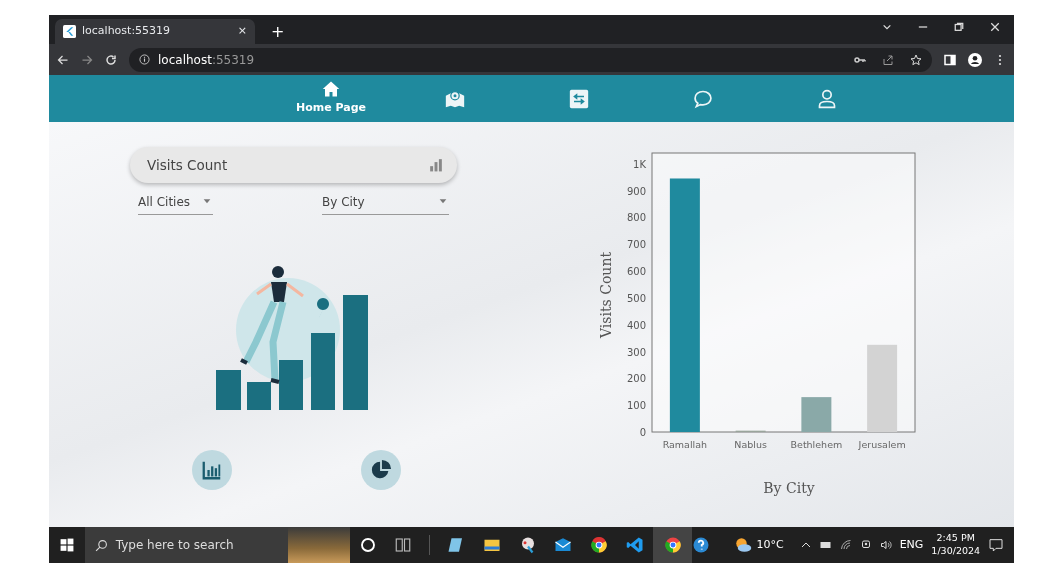  What do you see at coordinates (639, 164) in the screenshot?
I see `axis-tick-label: 1K` at bounding box center [639, 164].